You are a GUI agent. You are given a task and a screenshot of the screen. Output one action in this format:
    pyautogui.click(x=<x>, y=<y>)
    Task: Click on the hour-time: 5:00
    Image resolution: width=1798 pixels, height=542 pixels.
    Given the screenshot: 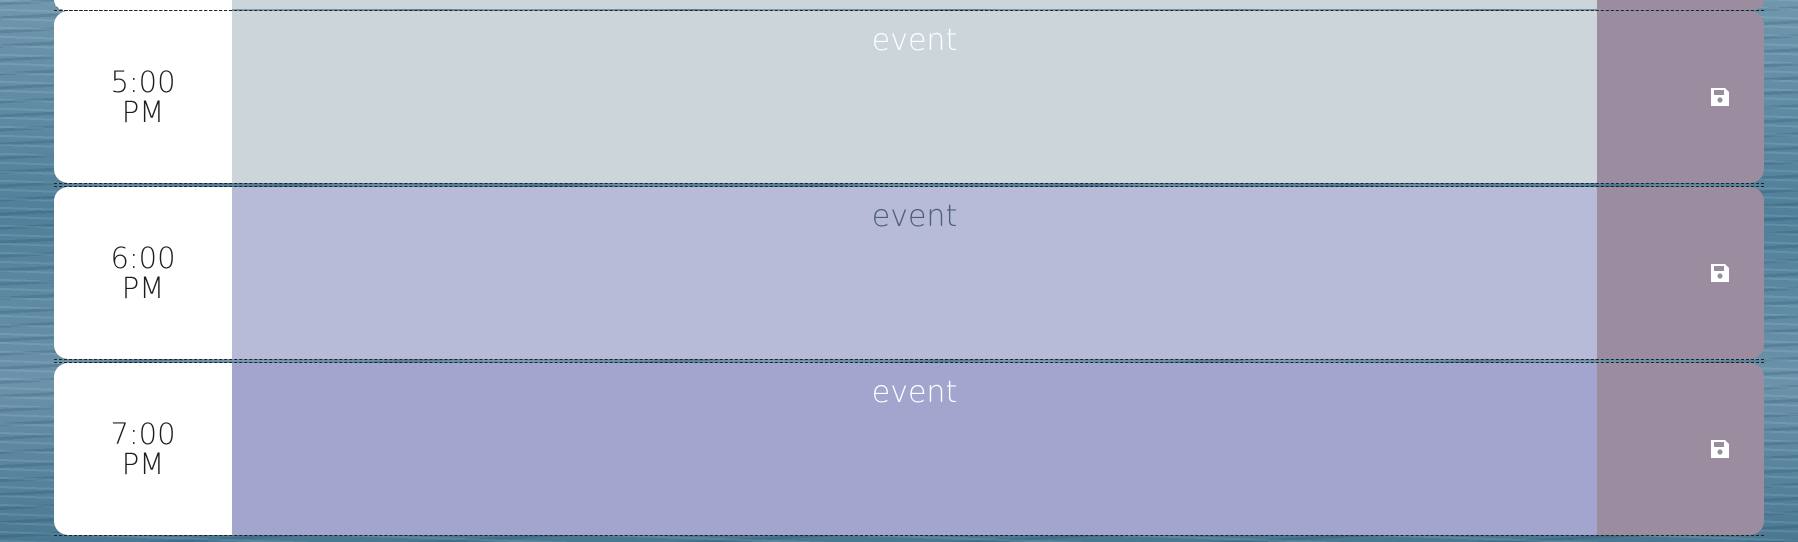 What is the action you would take?
    pyautogui.click(x=143, y=82)
    